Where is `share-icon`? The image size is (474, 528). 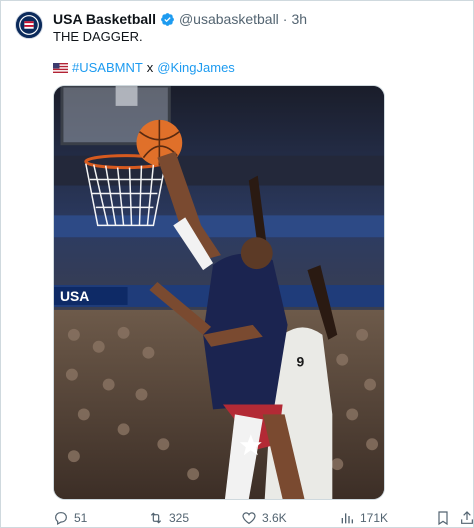 share-icon is located at coordinates (467, 517).